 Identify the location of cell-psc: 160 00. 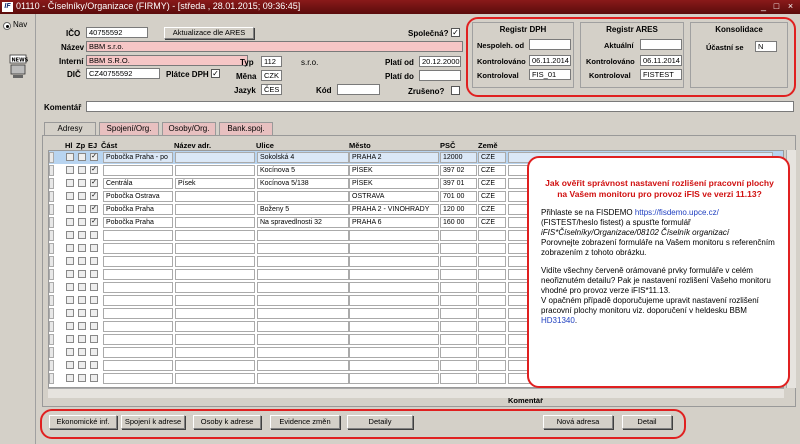
(458, 222).